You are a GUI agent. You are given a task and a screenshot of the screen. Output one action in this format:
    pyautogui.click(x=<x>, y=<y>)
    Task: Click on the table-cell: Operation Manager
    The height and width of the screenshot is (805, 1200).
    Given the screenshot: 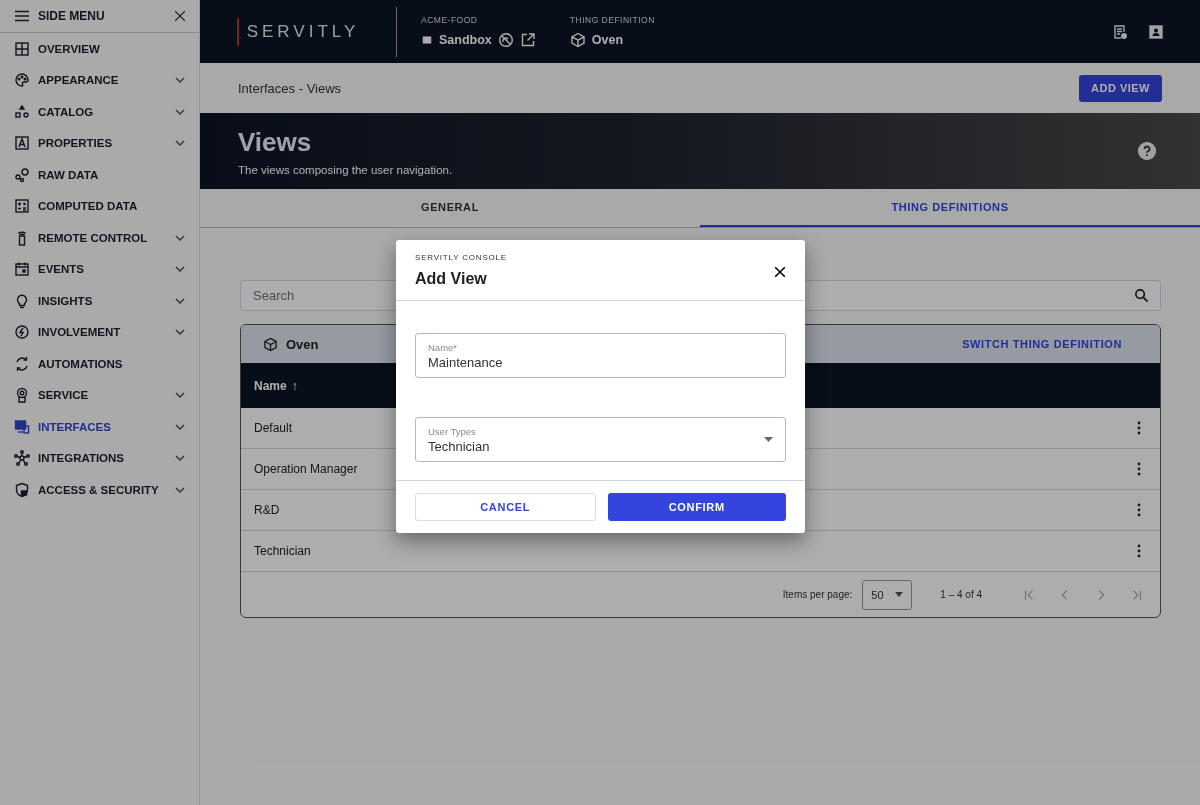 What is the action you would take?
    pyautogui.click(x=306, y=469)
    